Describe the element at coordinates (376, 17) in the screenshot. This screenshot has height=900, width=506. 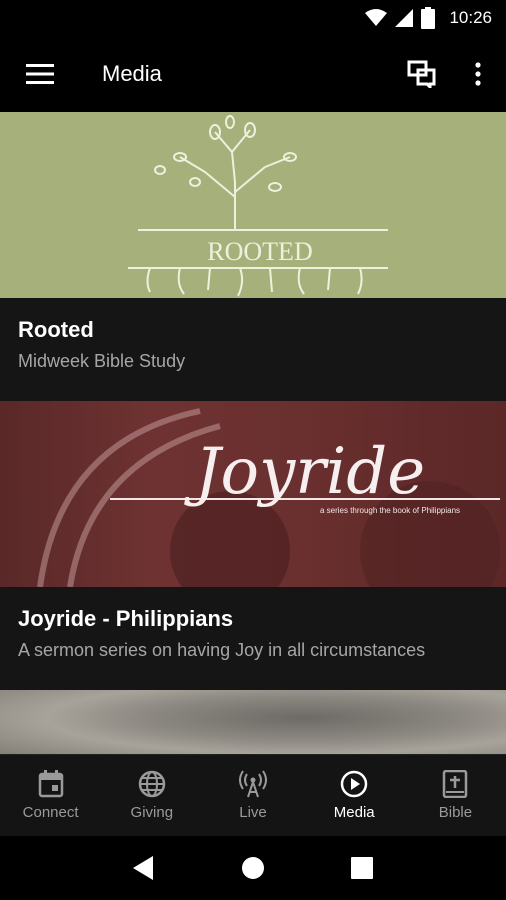
I see `wifi-icon` at that location.